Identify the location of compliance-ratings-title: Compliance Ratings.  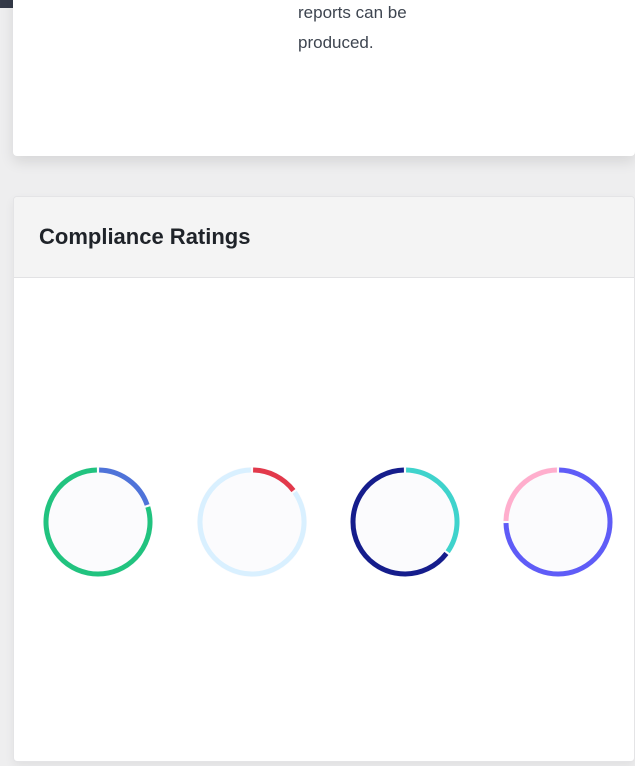
(145, 236).